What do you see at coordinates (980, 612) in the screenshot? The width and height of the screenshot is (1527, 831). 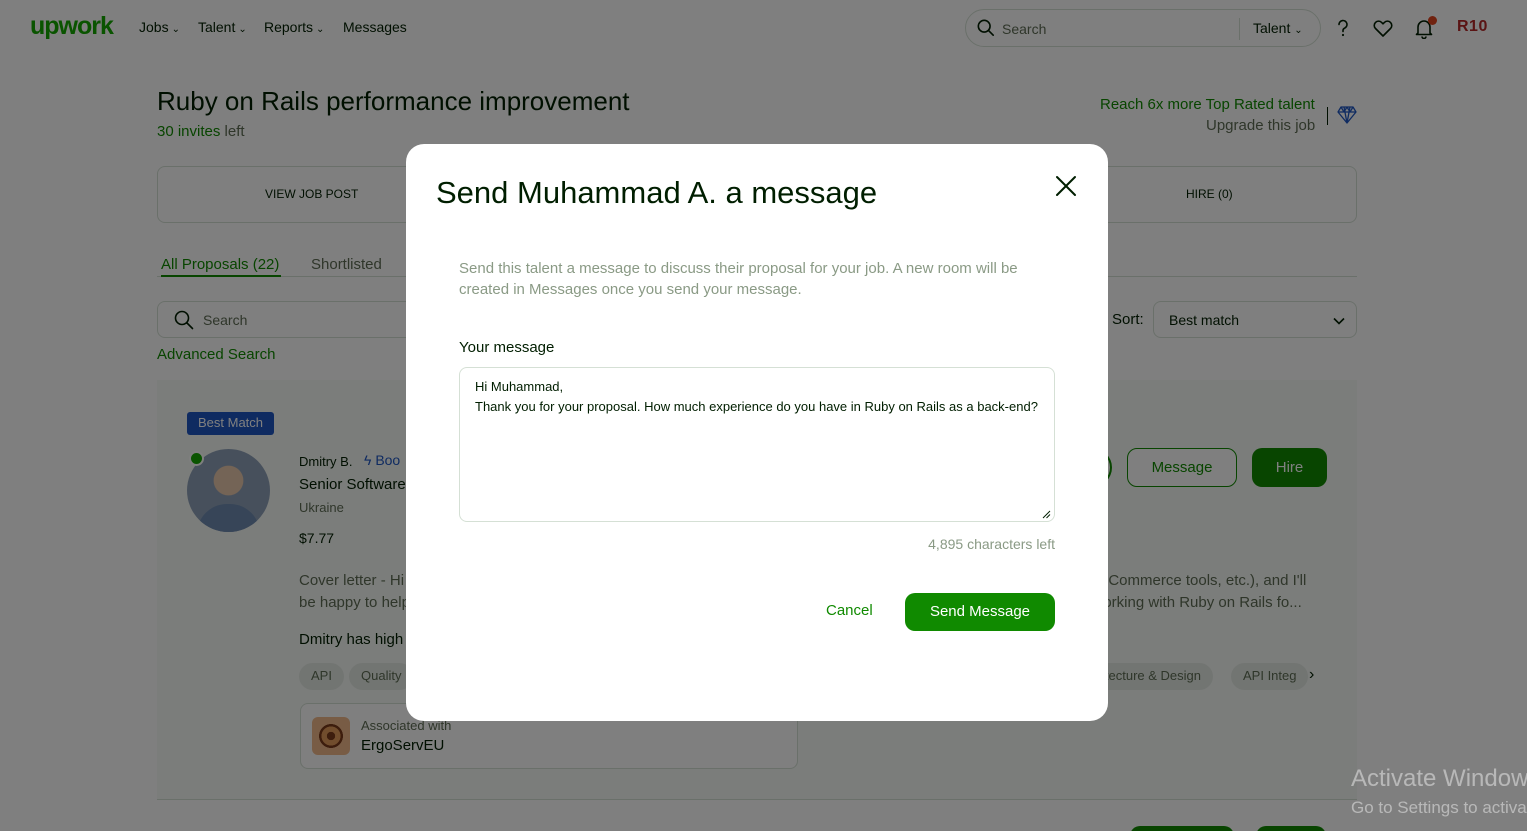 I see `send-message-button: Send Message` at bounding box center [980, 612].